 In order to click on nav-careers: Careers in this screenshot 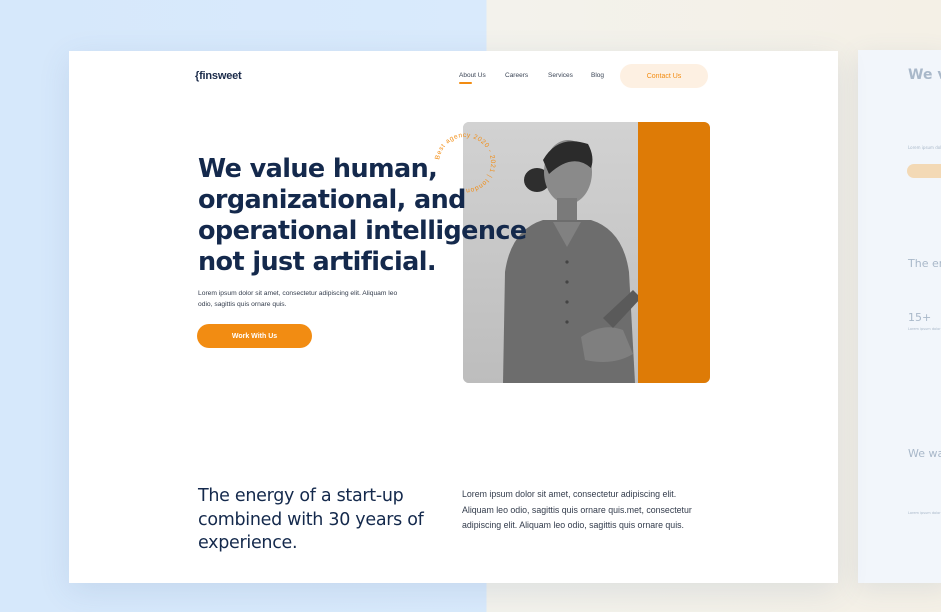, I will do `click(516, 75)`.